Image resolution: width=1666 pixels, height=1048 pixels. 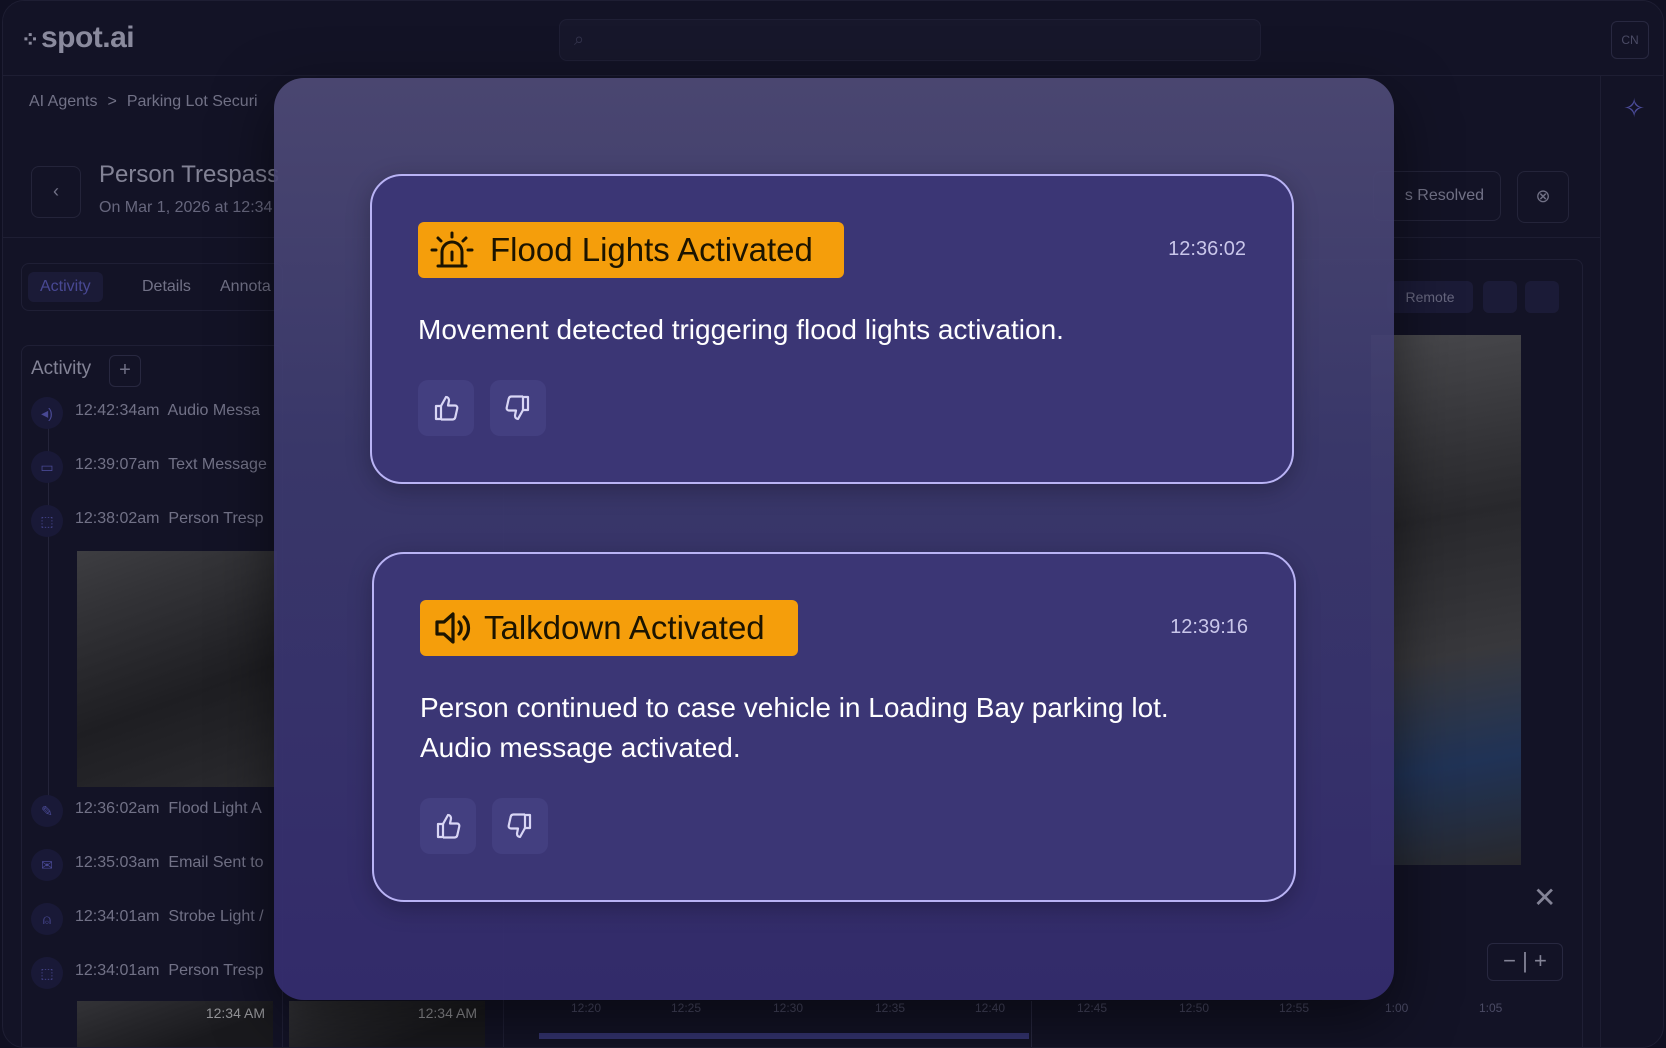 I want to click on badge-label: Flood Lights Activated, so click(x=651, y=249).